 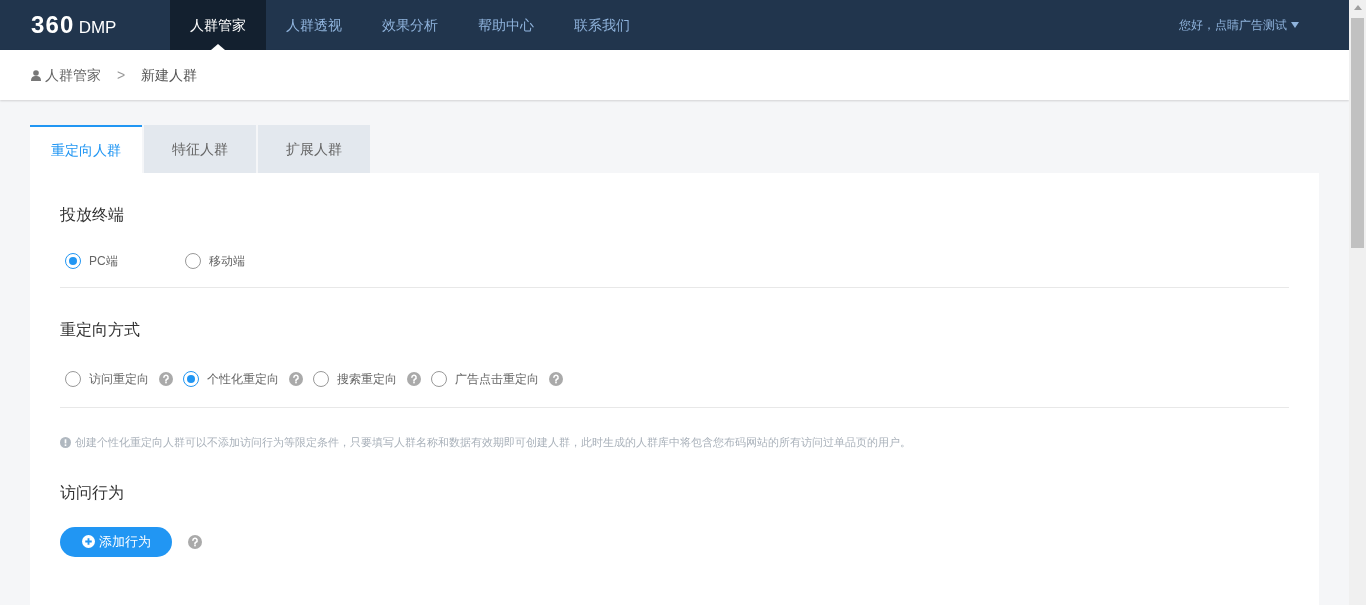 What do you see at coordinates (314, 25) in the screenshot?
I see `nav-tab: 人群透视` at bounding box center [314, 25].